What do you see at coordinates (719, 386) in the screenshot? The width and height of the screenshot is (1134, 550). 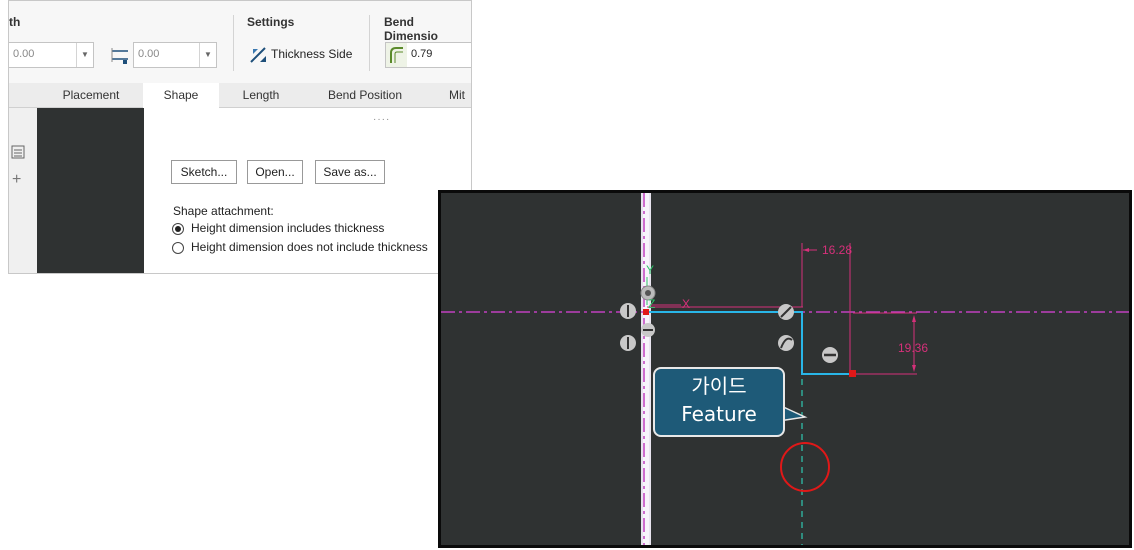 I see `callout-line-1: 가이드` at bounding box center [719, 386].